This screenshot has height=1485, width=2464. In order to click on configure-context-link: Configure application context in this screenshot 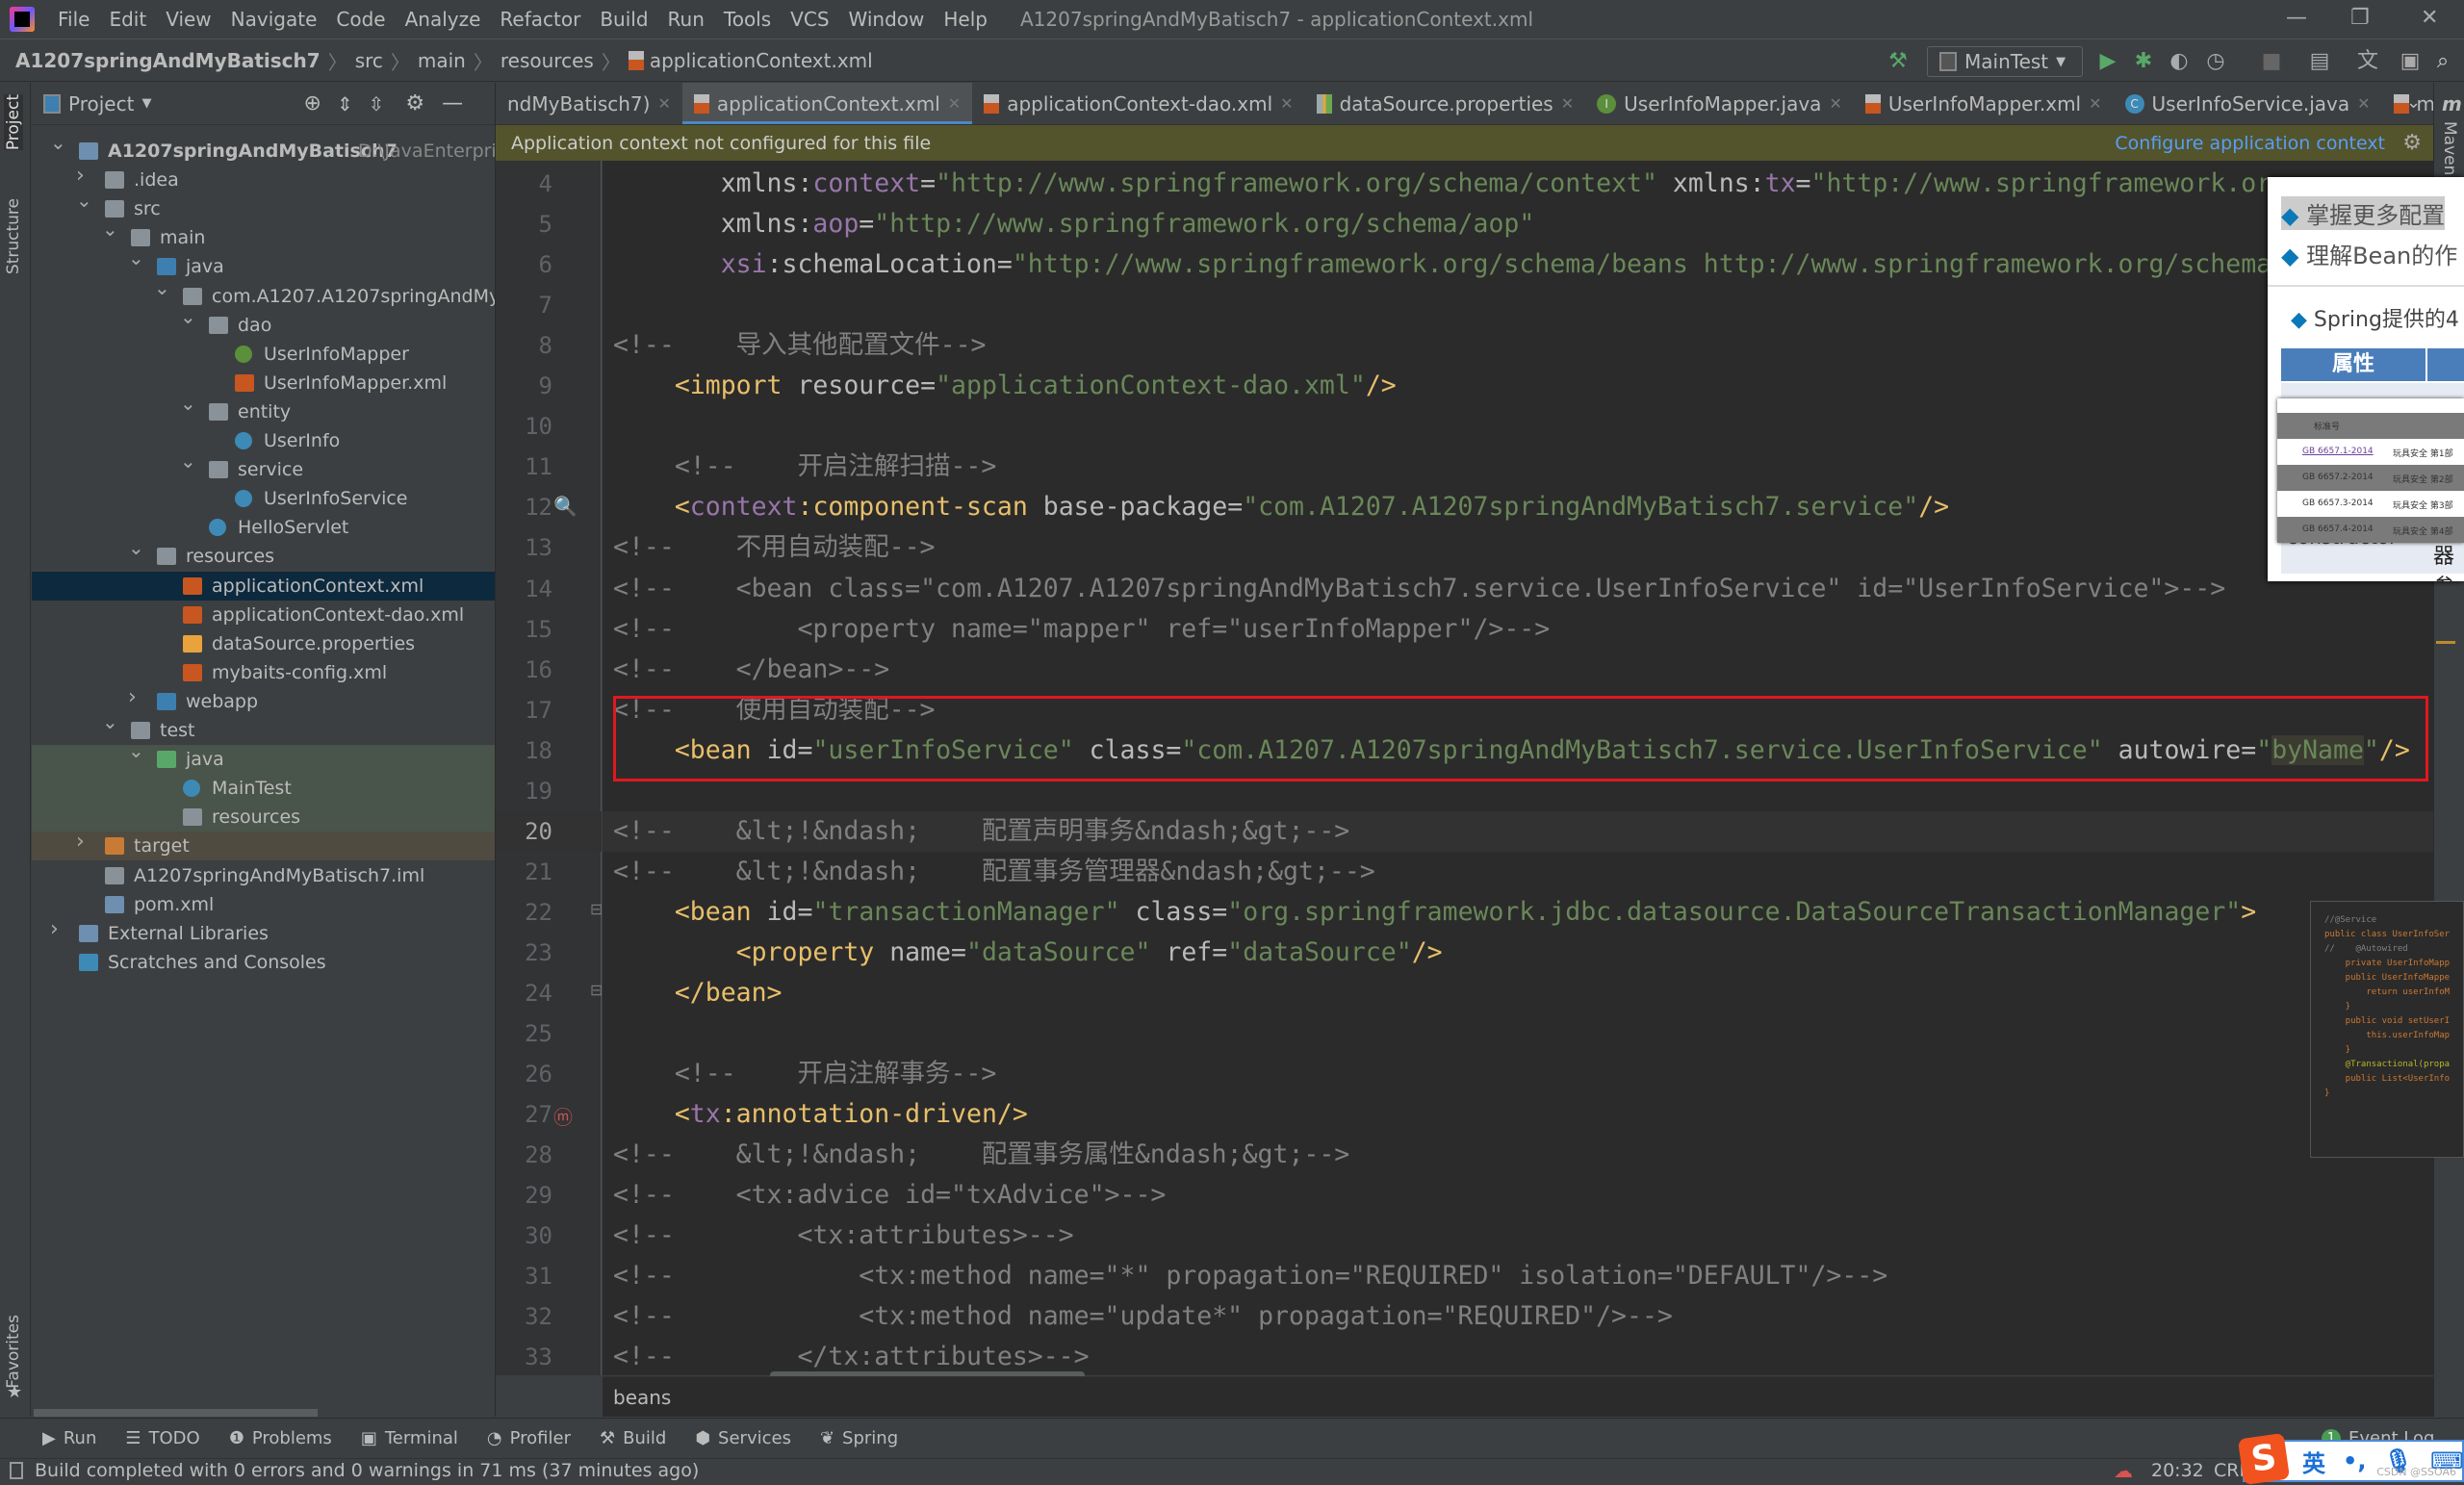, I will do `click(2250, 143)`.